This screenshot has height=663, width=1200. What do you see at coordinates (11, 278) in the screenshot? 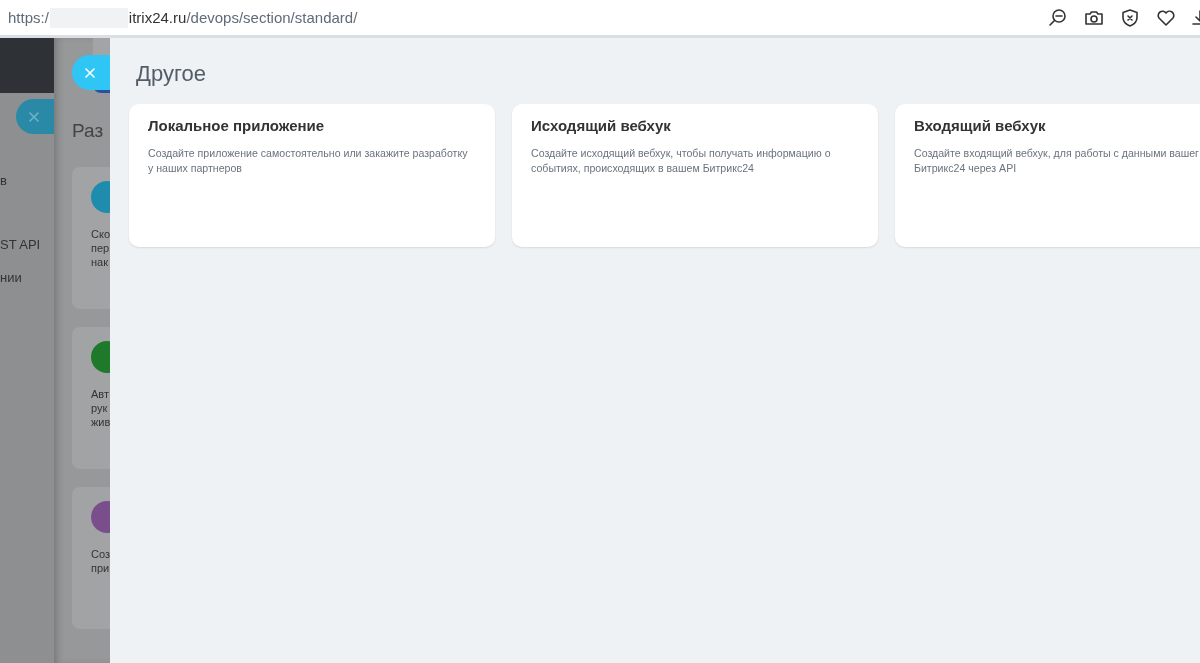
I see `menu-item: нии` at bounding box center [11, 278].